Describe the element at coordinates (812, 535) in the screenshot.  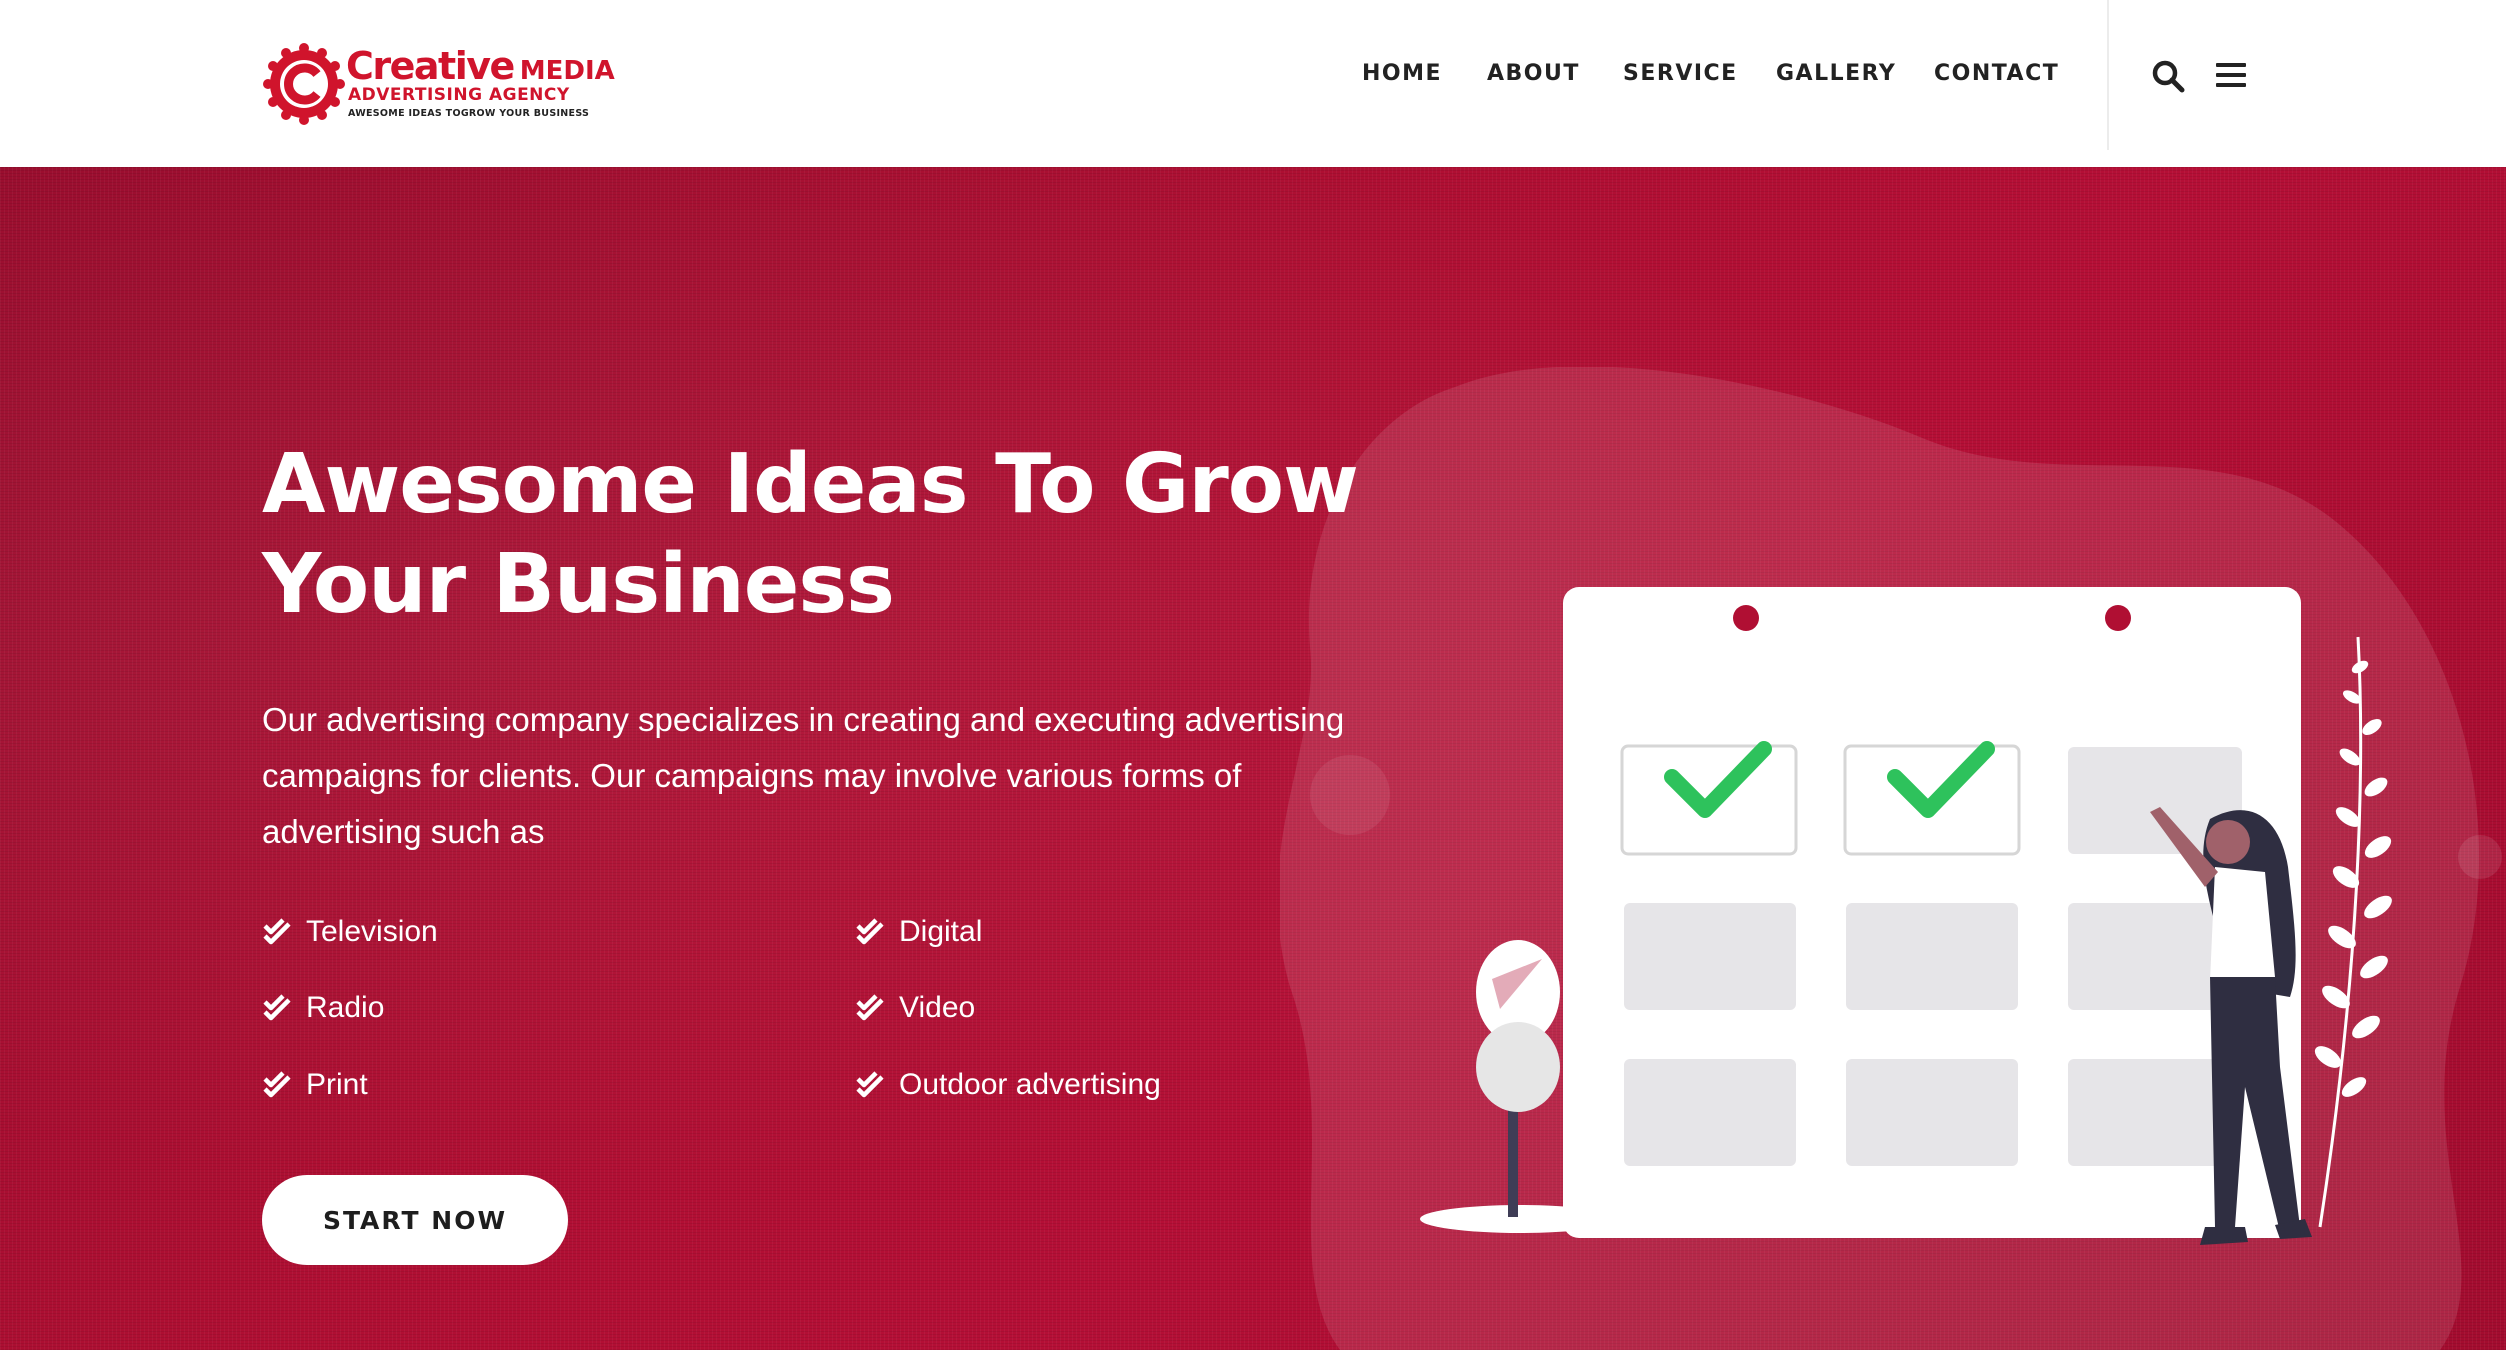
I see `hero-title: Awesome Ideas To Grow Your Business` at that location.